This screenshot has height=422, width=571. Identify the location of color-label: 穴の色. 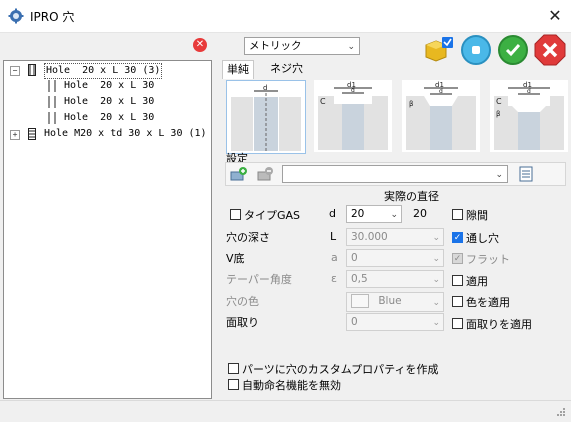
(242, 301).